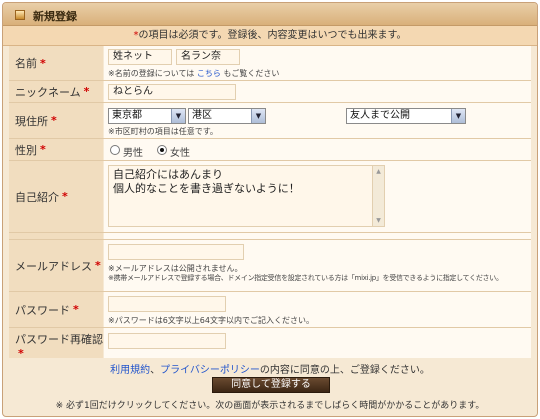  What do you see at coordinates (271, 385) in the screenshot?
I see `agree-register-button: 同意して登録する` at bounding box center [271, 385].